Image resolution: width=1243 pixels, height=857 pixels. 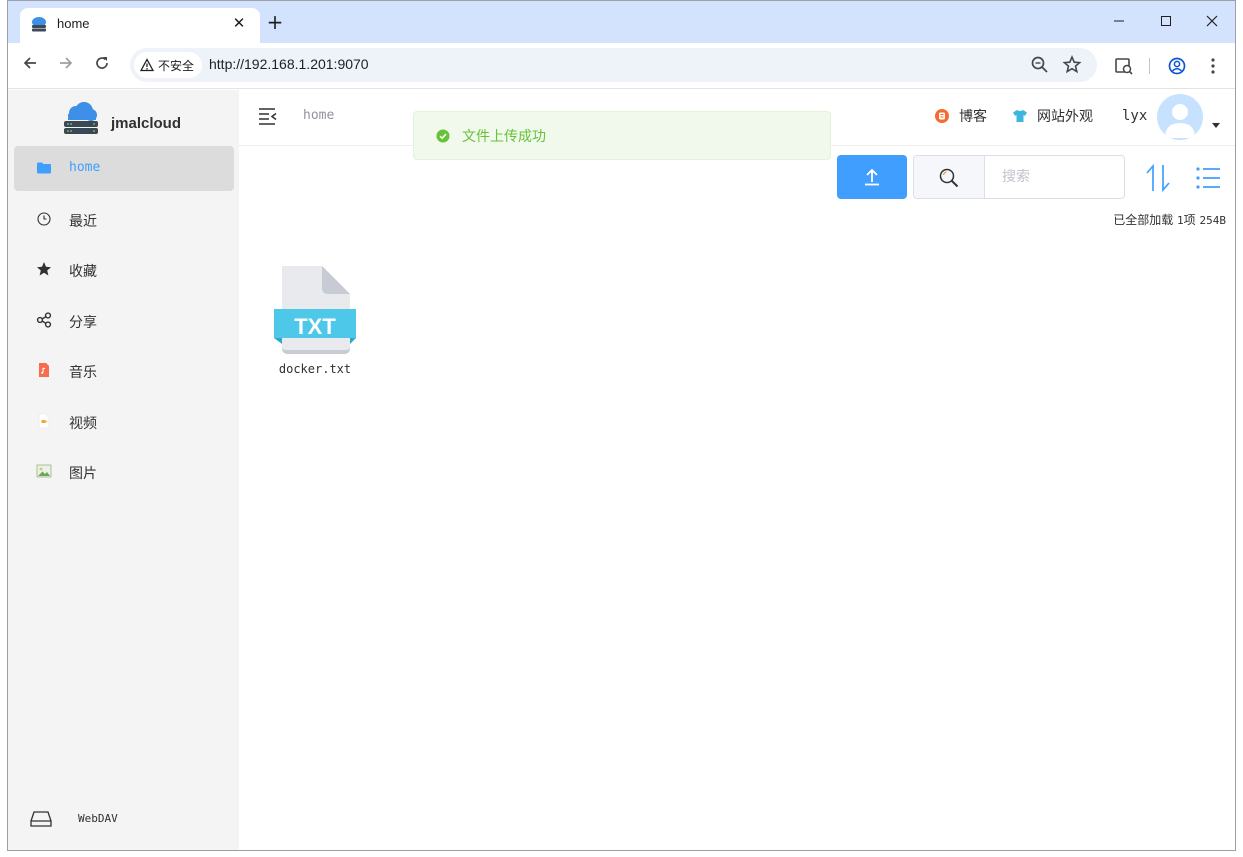 What do you see at coordinates (1143, 220) in the screenshot?
I see `loaded-label: 已全部加载` at bounding box center [1143, 220].